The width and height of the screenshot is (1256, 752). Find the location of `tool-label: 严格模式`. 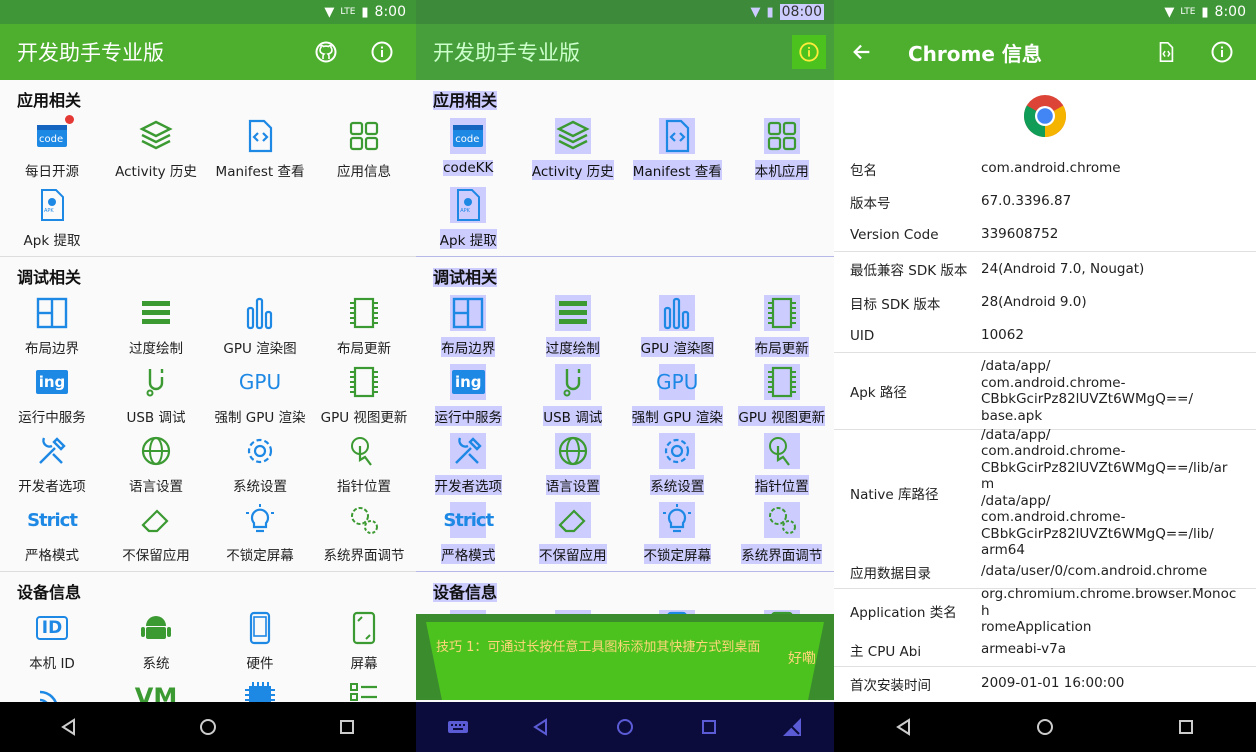

tool-label: 严格模式 is located at coordinates (468, 554).